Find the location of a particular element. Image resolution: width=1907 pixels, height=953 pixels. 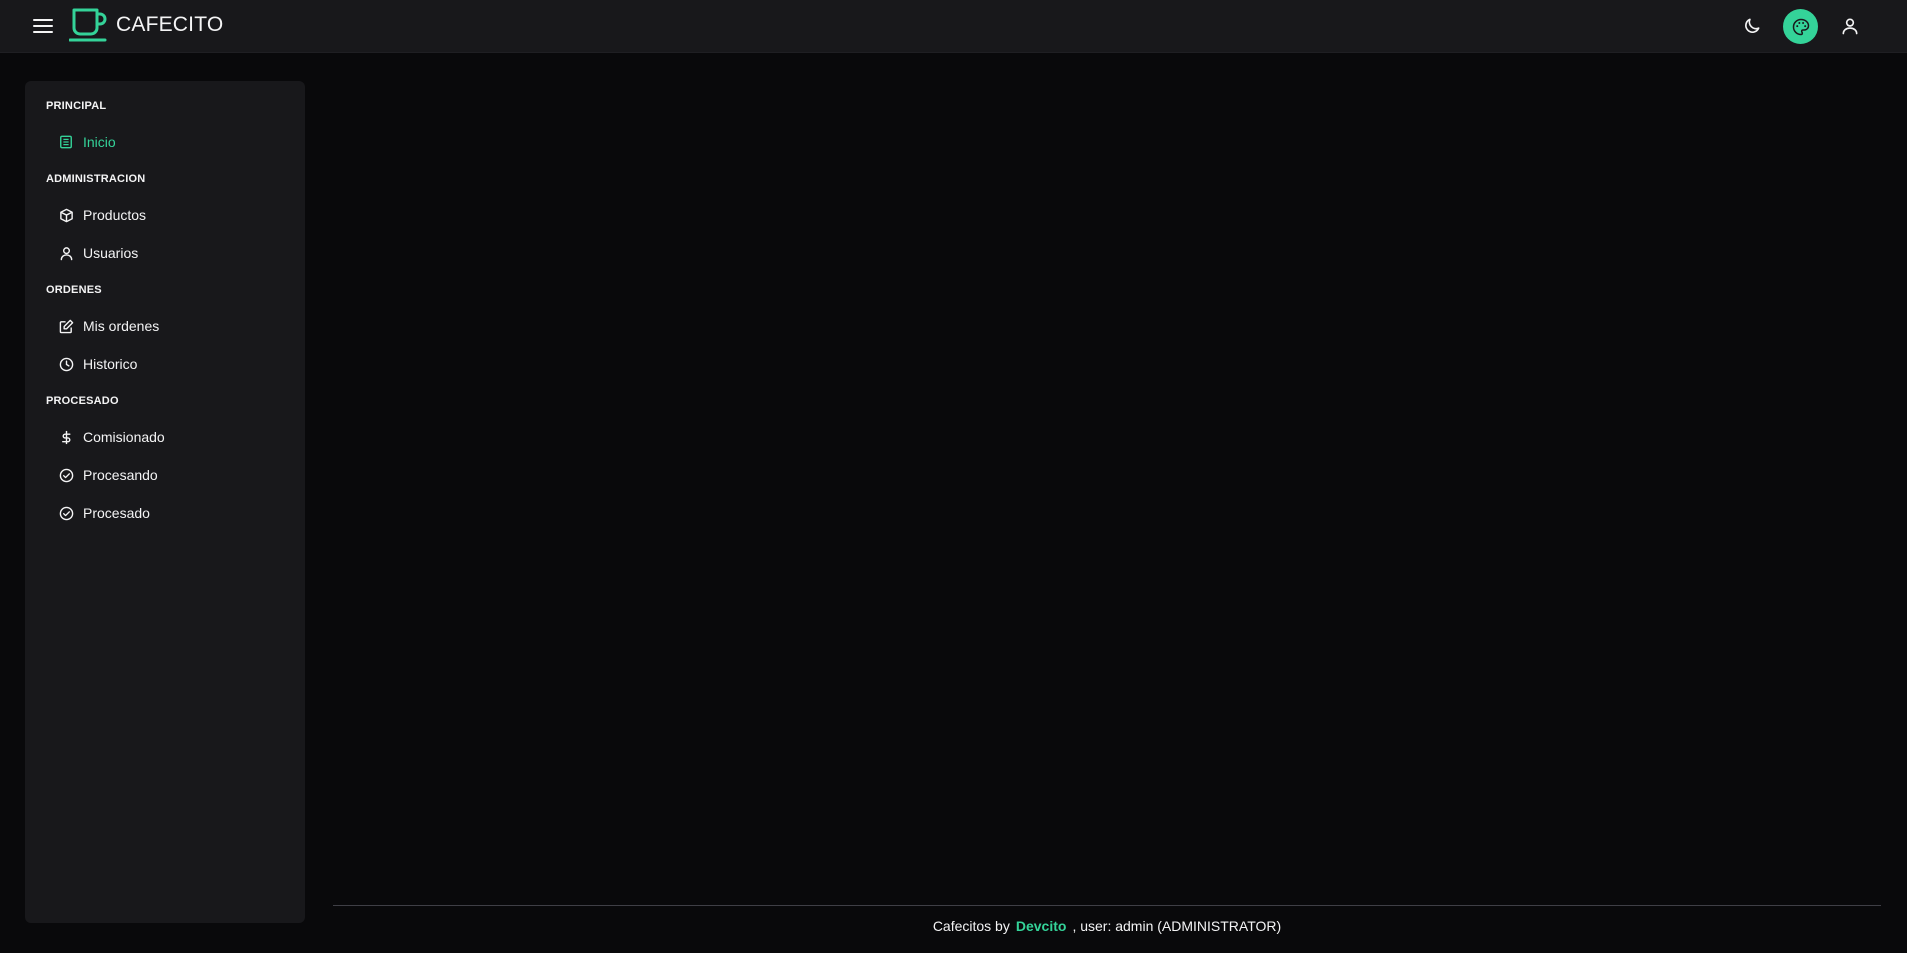

dollar-icon is located at coordinates (66, 437).